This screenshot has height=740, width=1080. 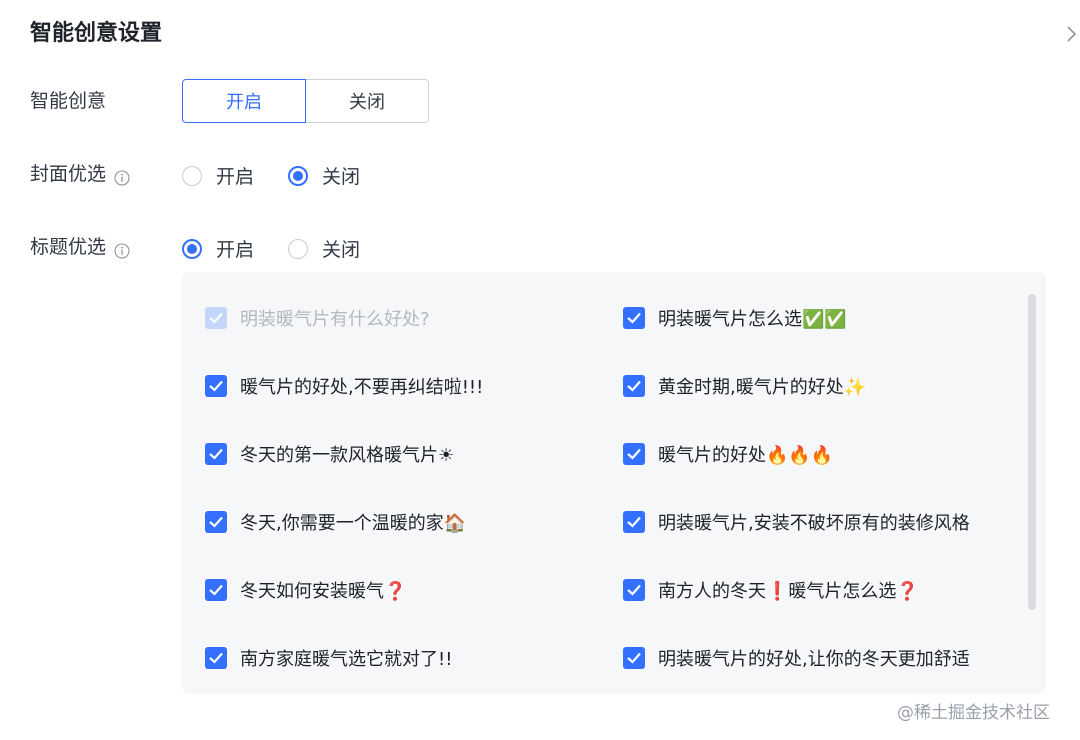 I want to click on title-pick-row-label: 标题优选, so click(x=80, y=247).